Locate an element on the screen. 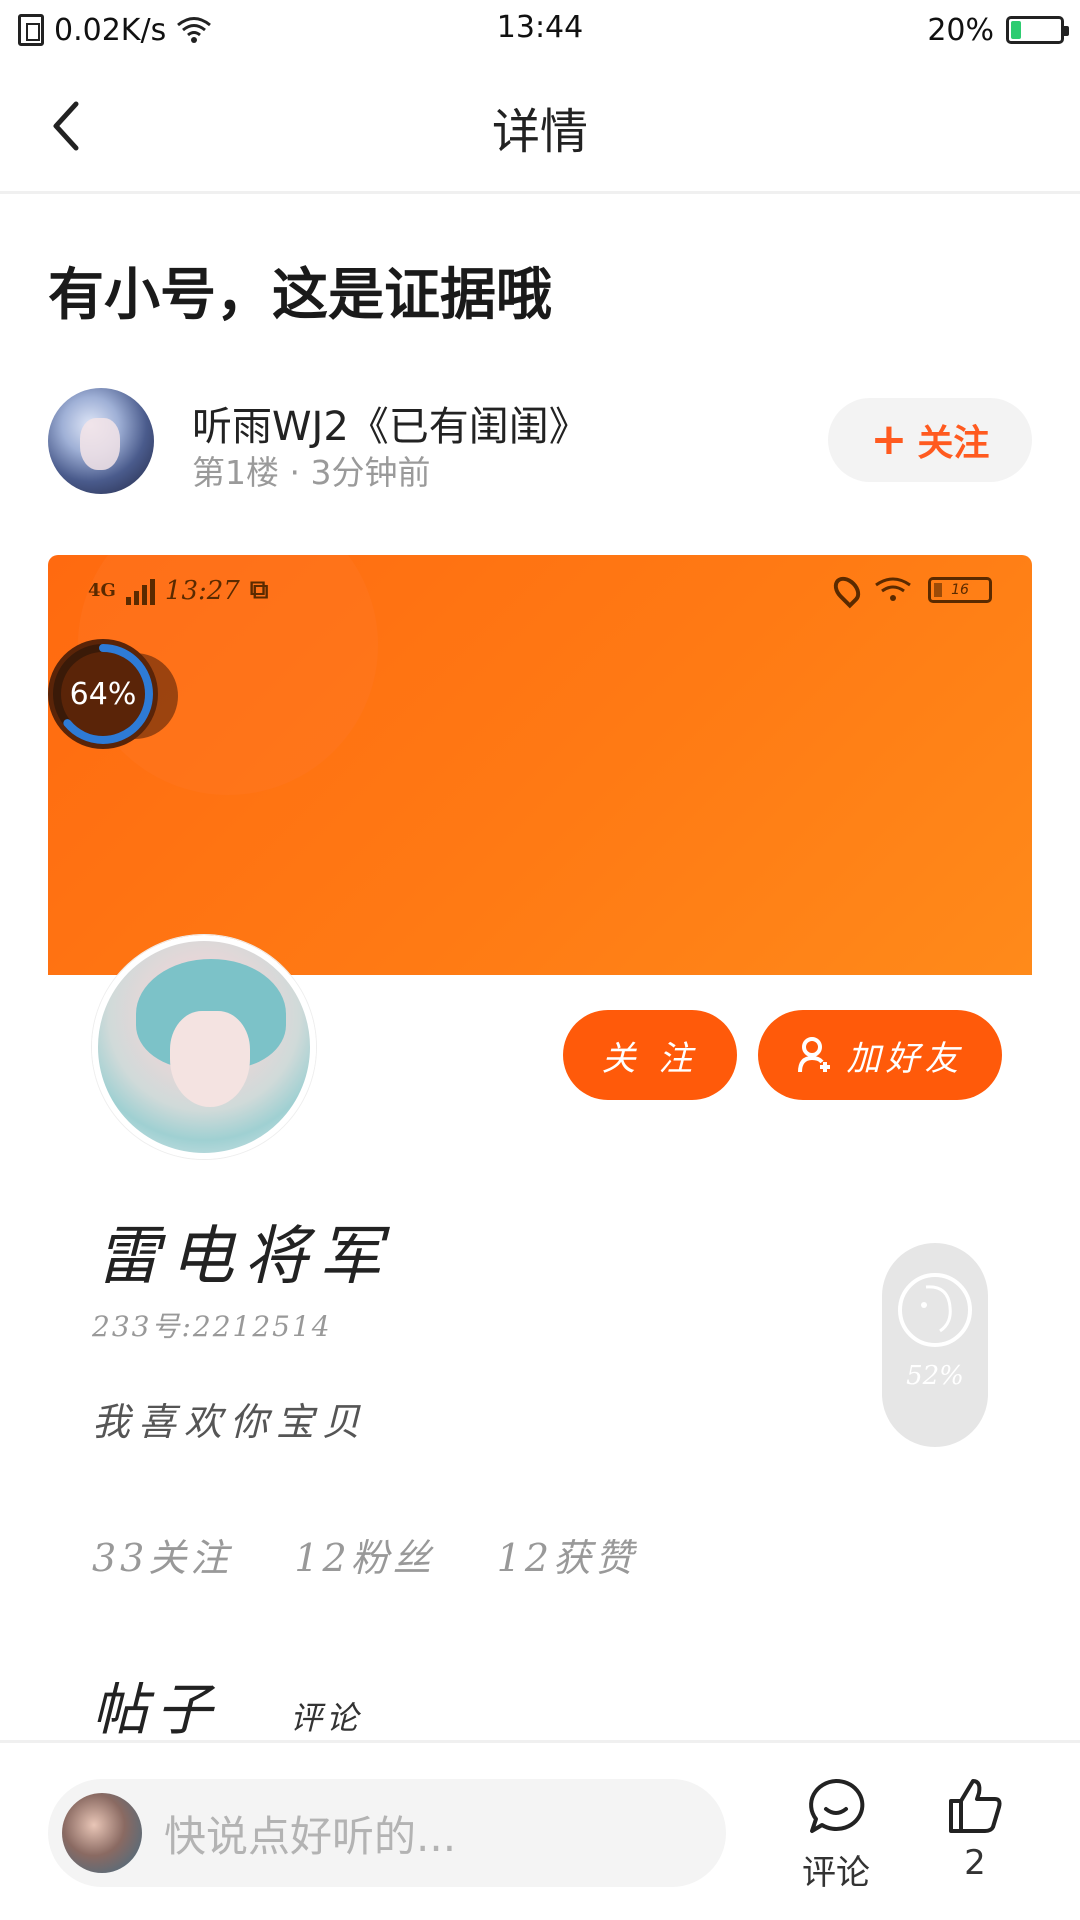 The width and height of the screenshot is (1080, 1920). stat-fans: 12粉丝 is located at coordinates (364, 1558).